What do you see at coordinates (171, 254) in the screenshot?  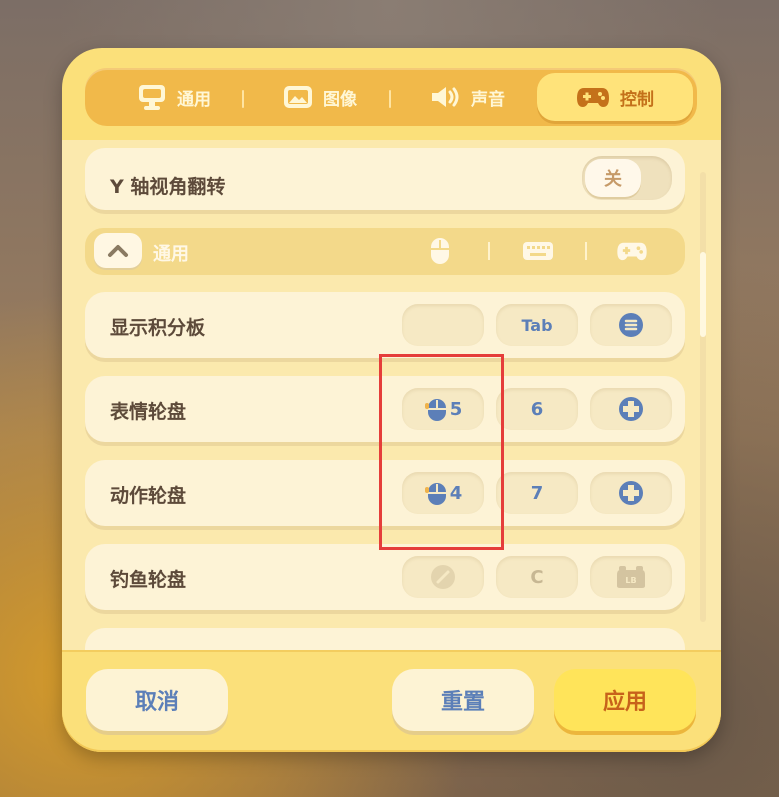 I see `section-label: 通用` at bounding box center [171, 254].